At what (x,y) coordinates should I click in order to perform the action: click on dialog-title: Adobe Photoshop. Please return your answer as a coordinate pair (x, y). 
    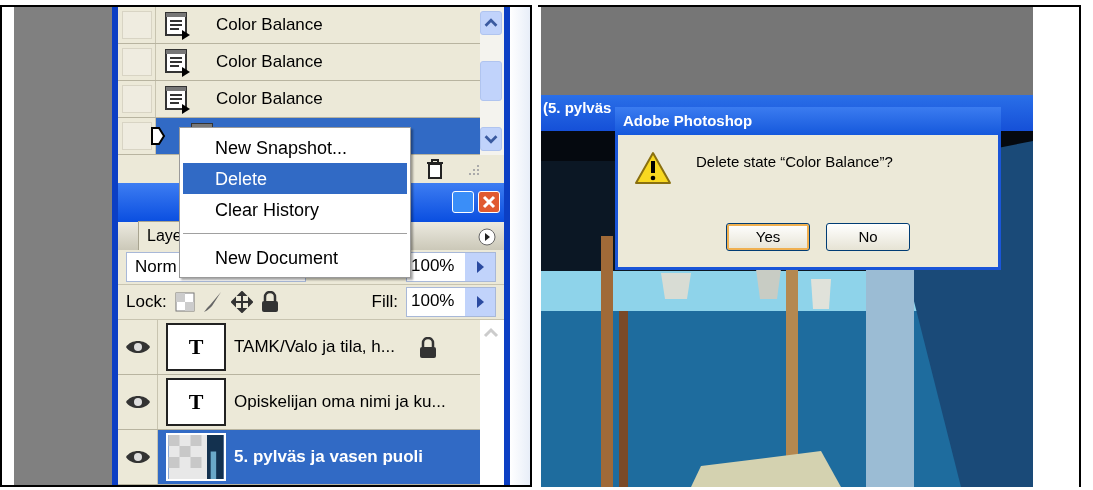
    Looking at the image, I should click on (808, 121).